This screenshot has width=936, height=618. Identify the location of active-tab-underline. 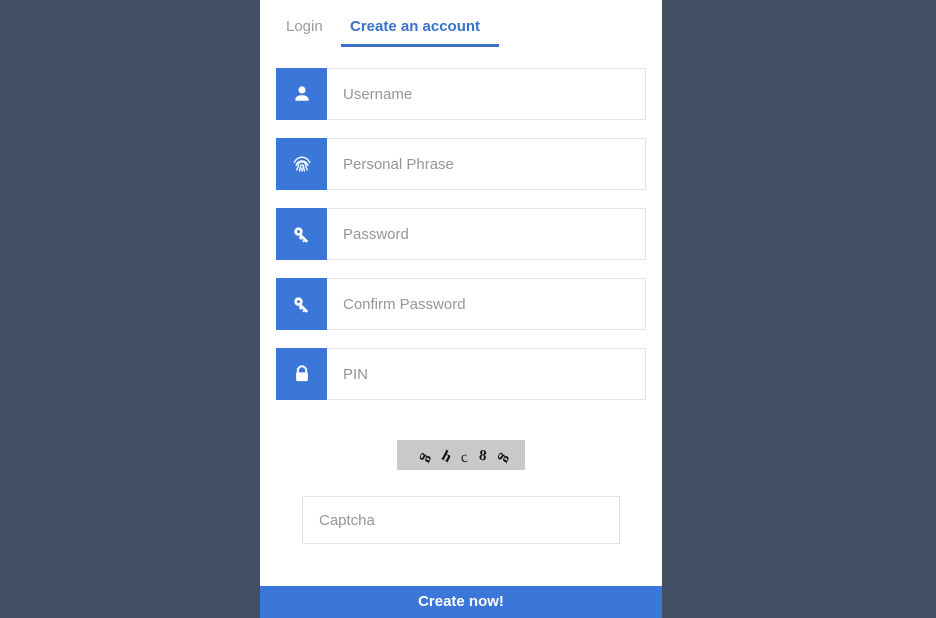
(420, 45).